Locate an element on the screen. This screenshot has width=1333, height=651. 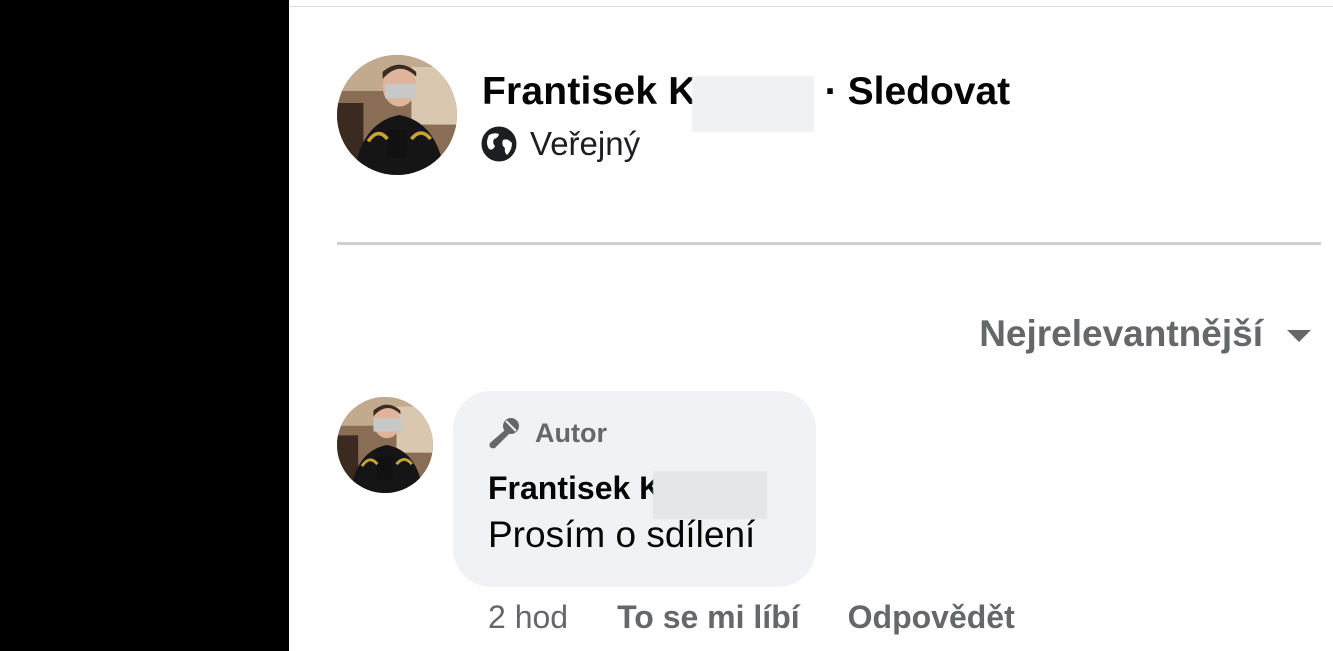
like-button: To se mi líbí is located at coordinates (708, 617).